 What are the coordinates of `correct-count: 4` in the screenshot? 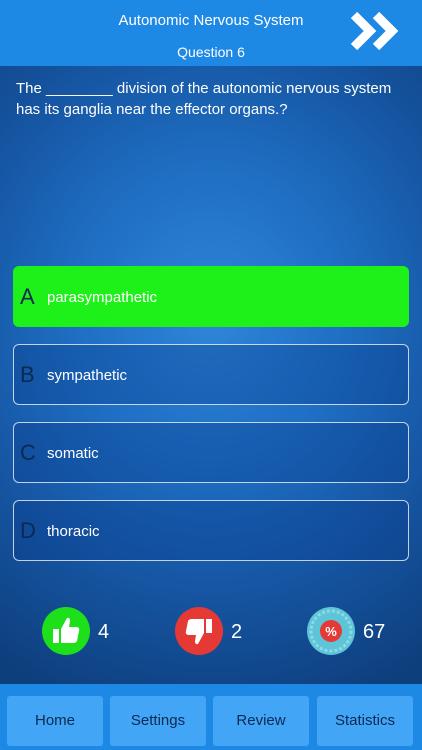 It's located at (104, 632).